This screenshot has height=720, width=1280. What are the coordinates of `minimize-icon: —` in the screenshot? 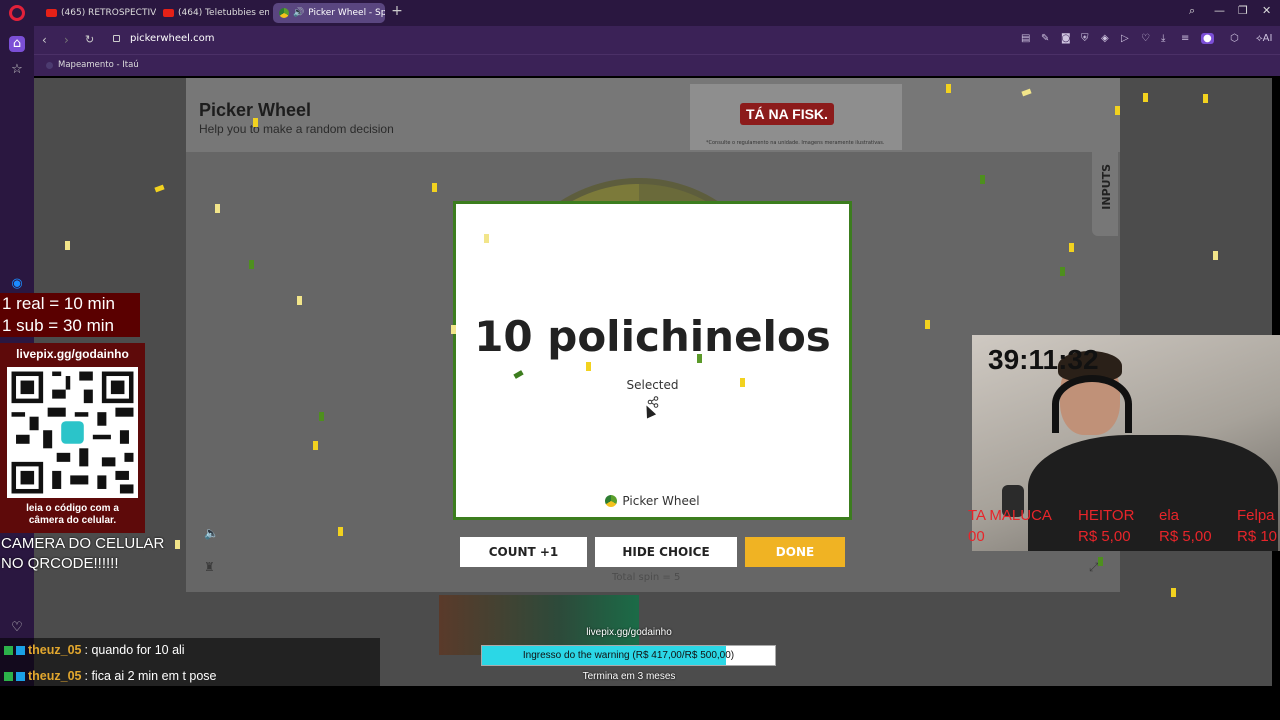 It's located at (1219, 10).